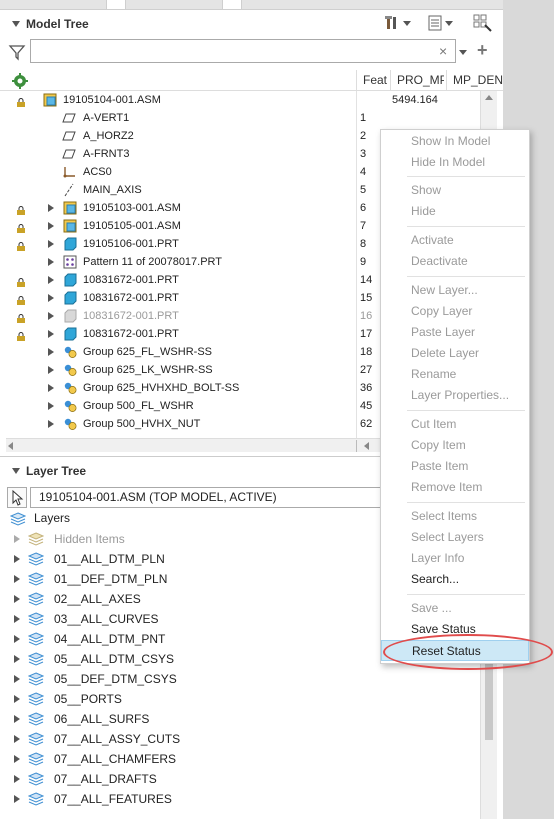  Describe the element at coordinates (489, 97) in the screenshot. I see `scroll-up-icon` at that location.